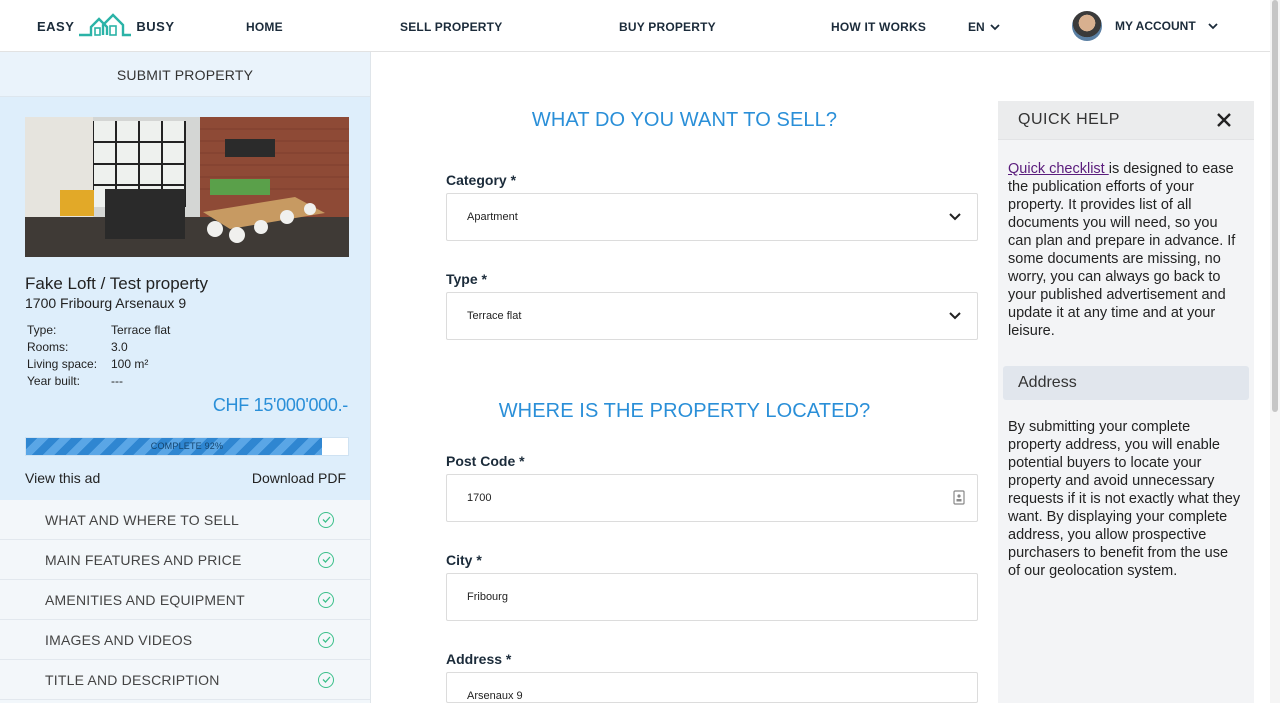 The image size is (1280, 703). What do you see at coordinates (878, 27) in the screenshot?
I see `nav-how-it-works: HOW IT WORKS` at bounding box center [878, 27].